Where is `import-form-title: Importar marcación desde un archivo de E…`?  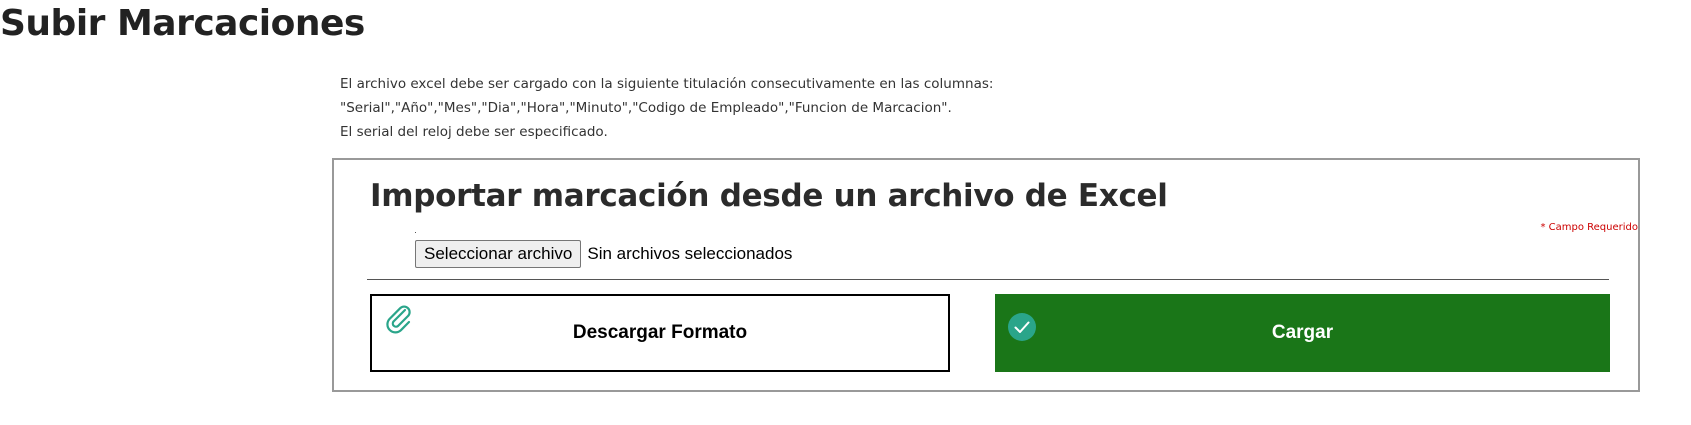
import-form-title: Importar marcación desde un archivo de E… is located at coordinates (769, 196).